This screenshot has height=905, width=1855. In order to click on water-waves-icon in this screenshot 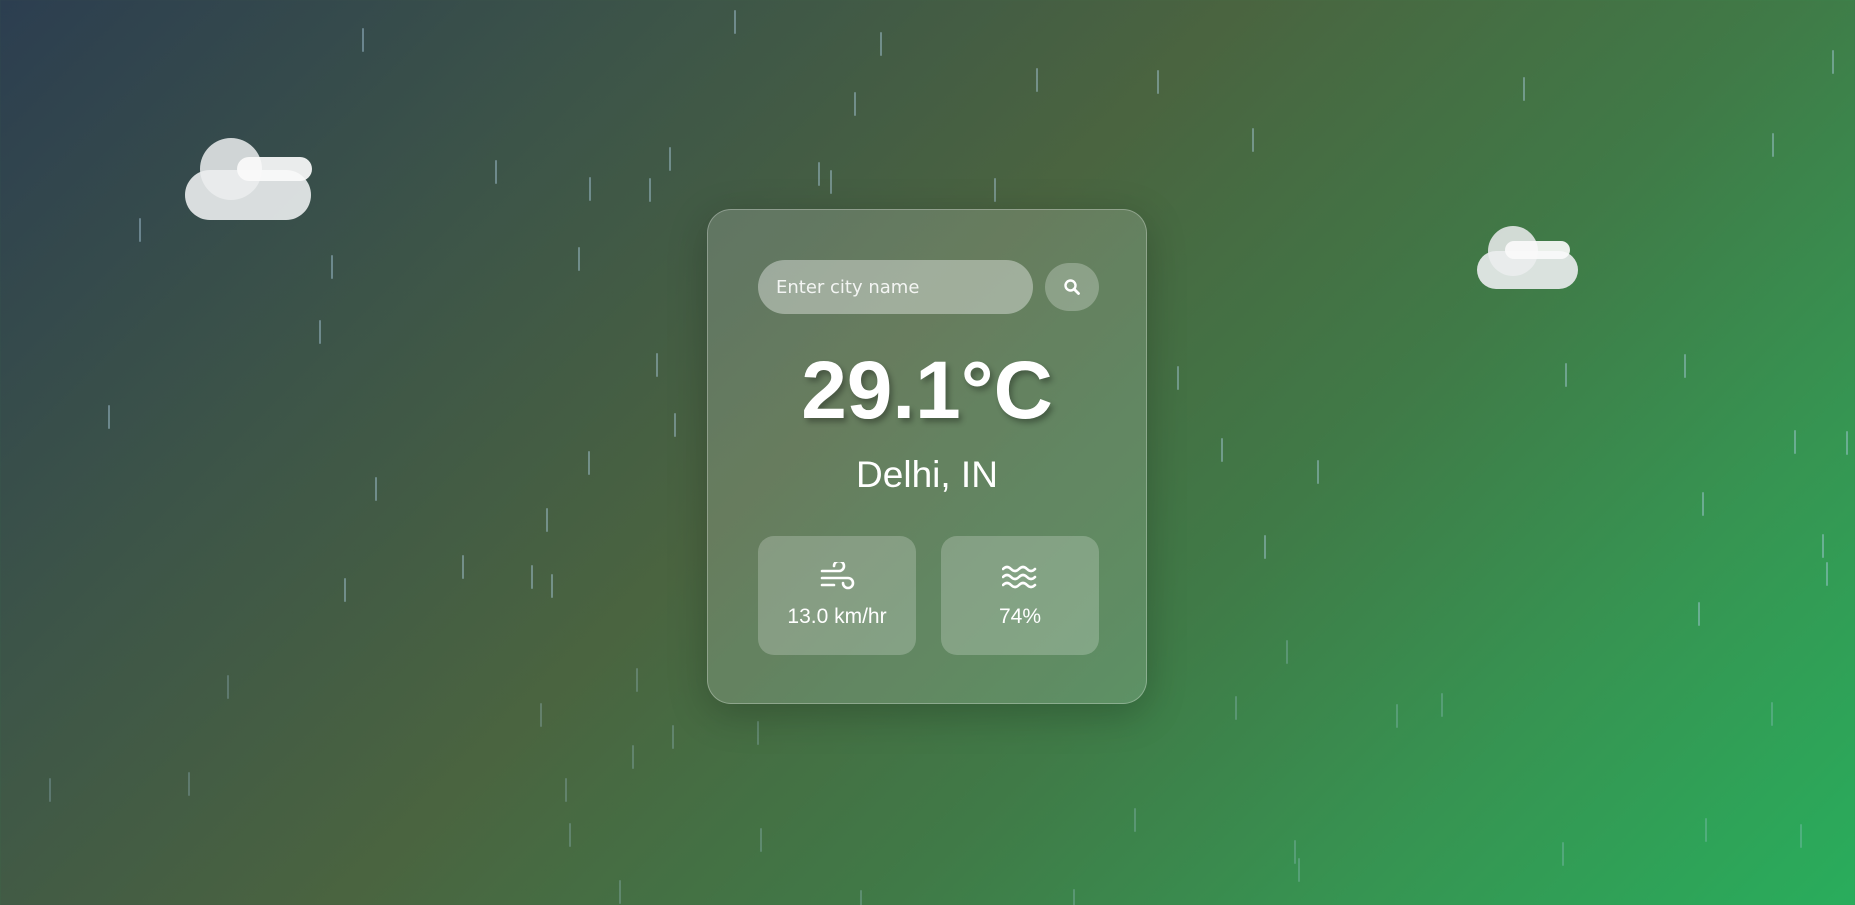, I will do `click(1019, 577)`.